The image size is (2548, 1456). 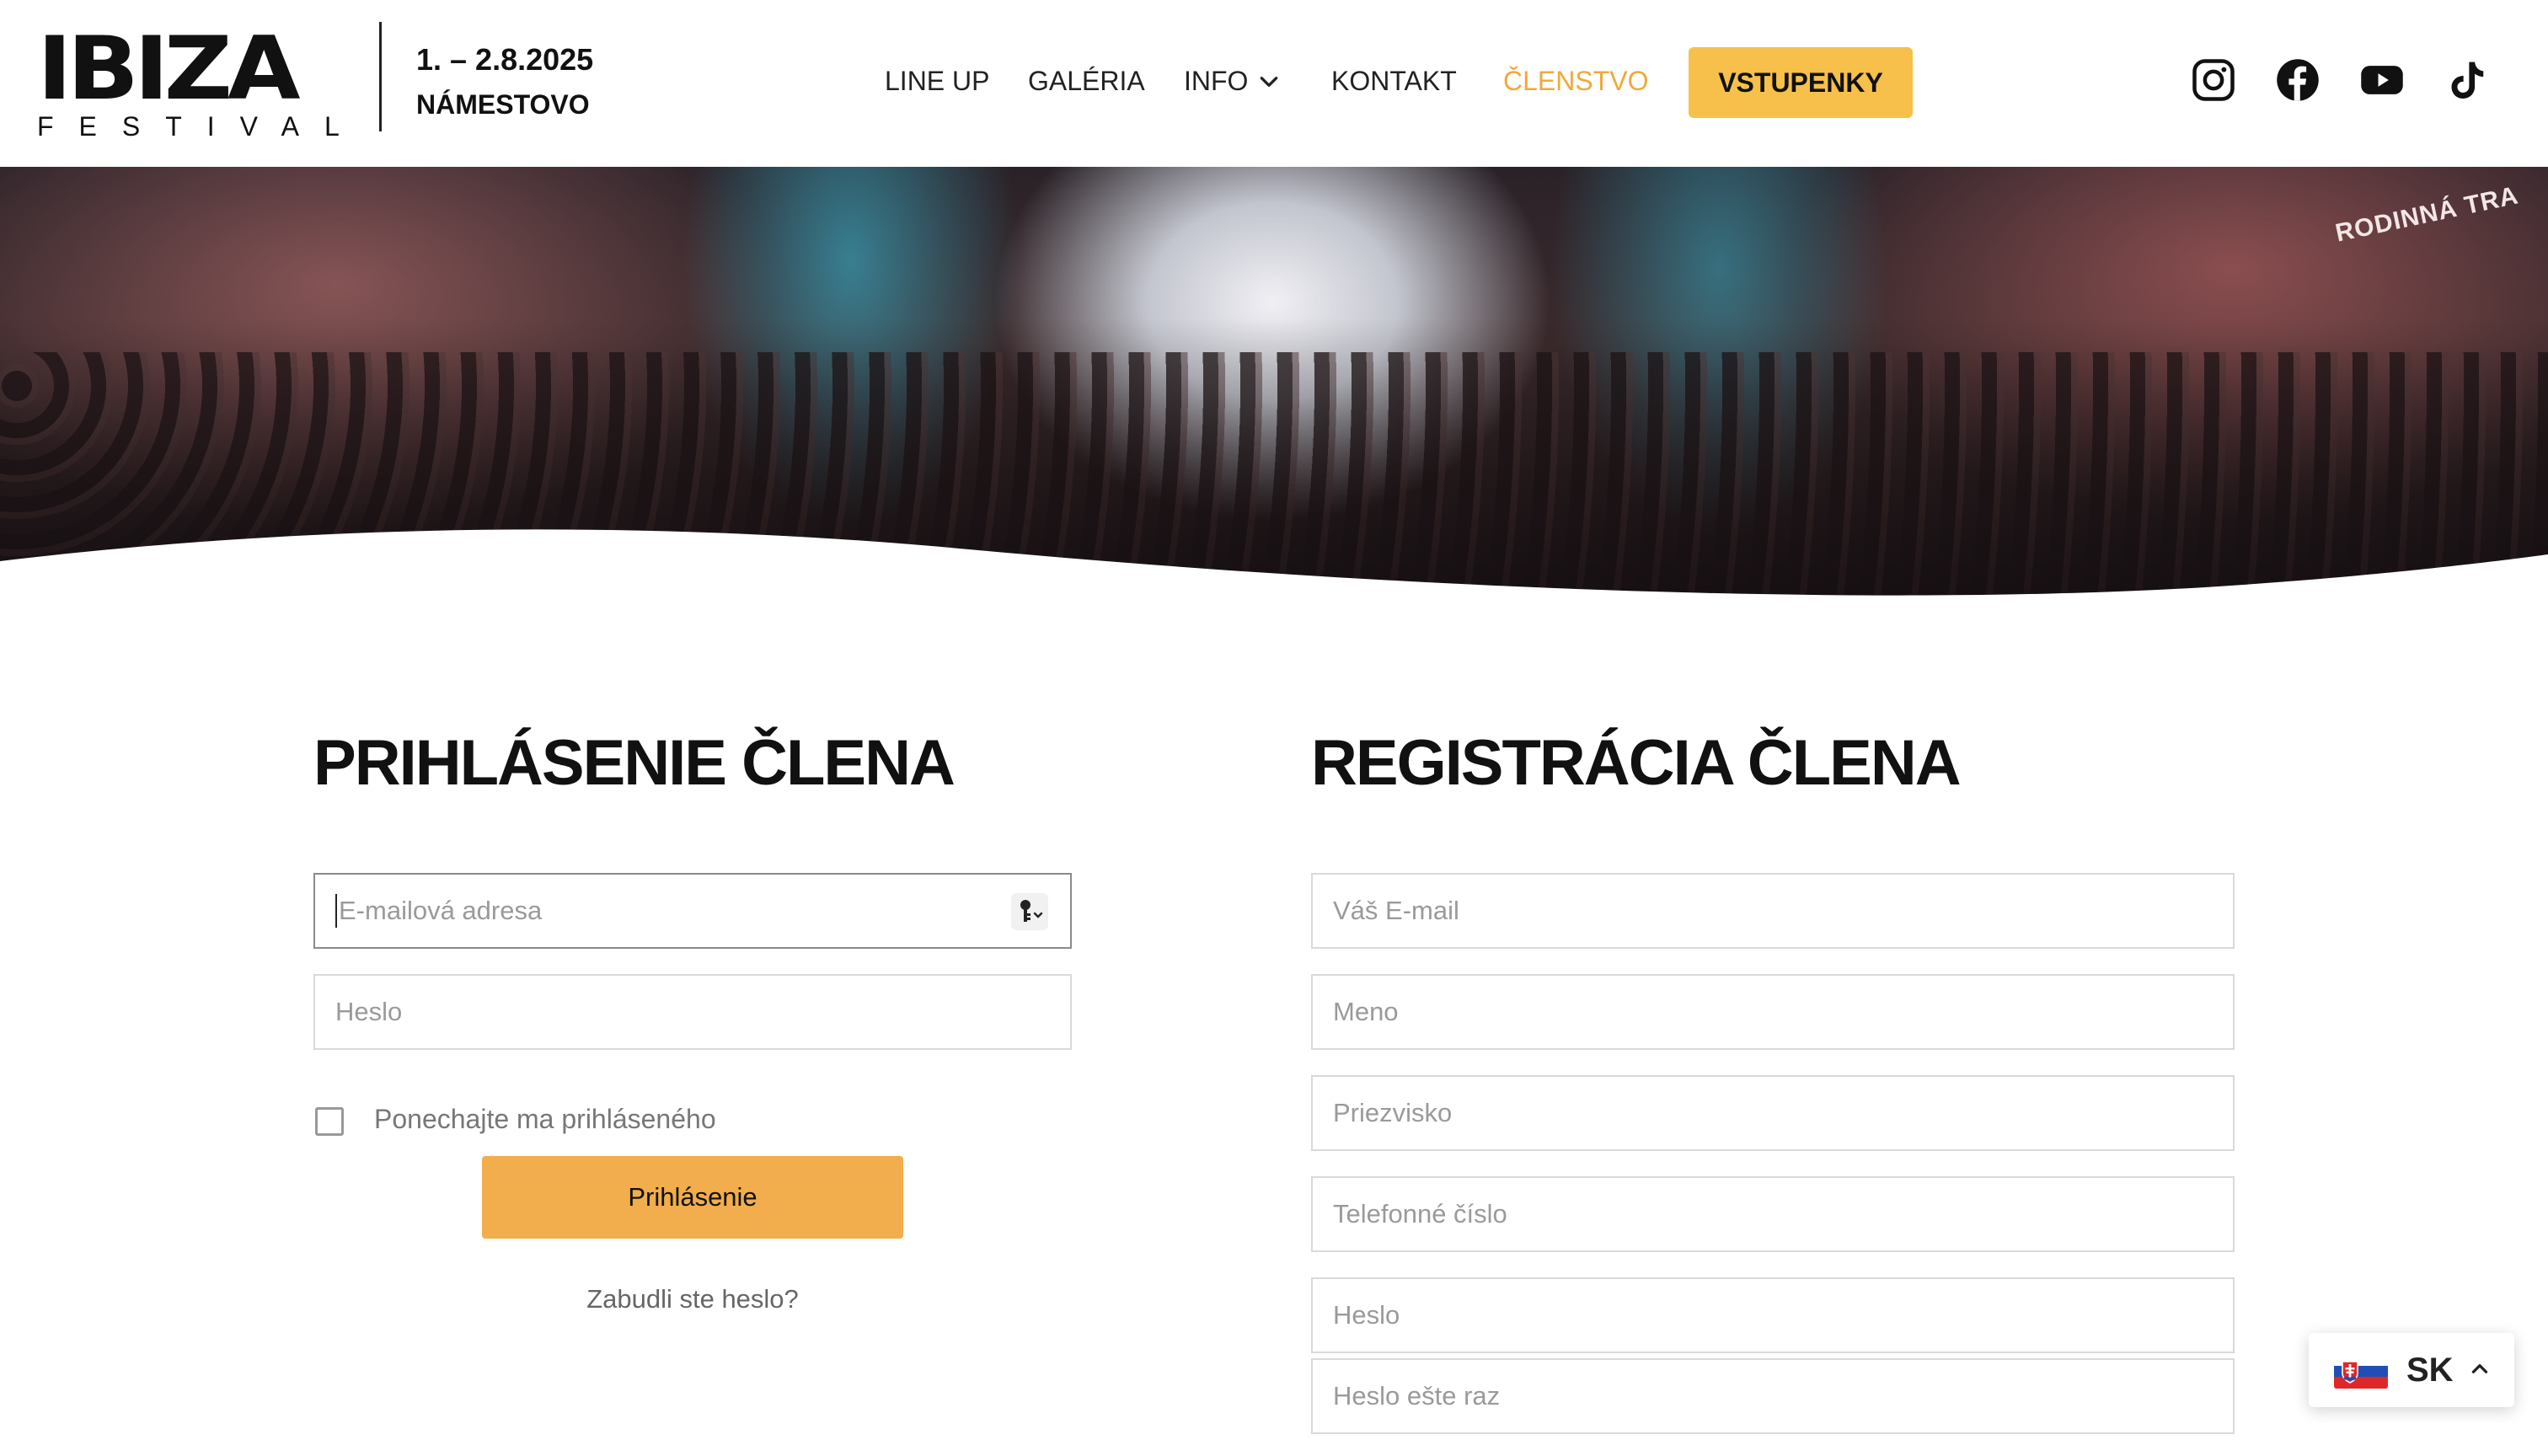 What do you see at coordinates (1773, 1315) in the screenshot?
I see `register-password-field: Heslo` at bounding box center [1773, 1315].